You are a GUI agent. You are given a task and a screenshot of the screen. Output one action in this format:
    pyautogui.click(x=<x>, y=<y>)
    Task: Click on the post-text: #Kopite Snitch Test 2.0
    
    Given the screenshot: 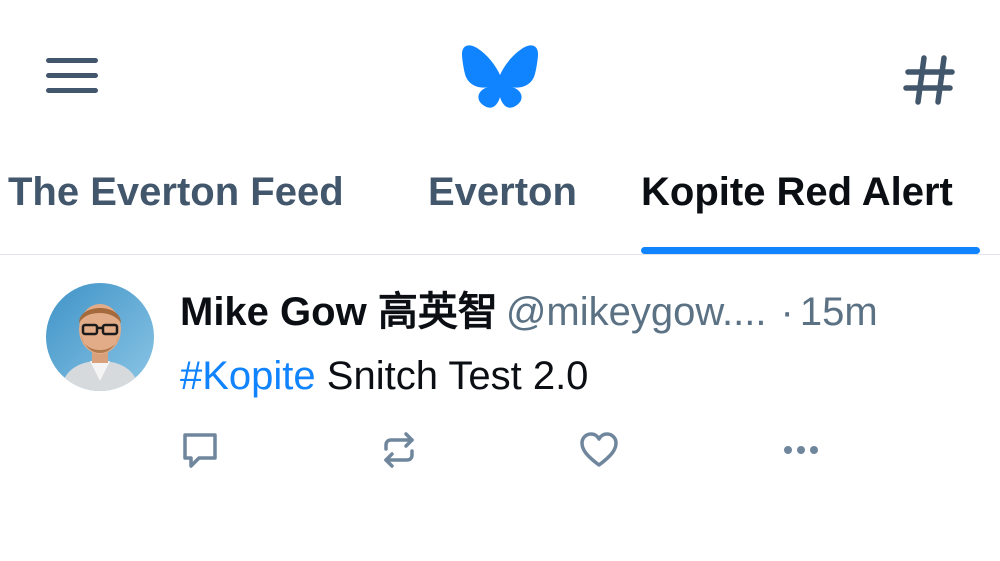 What is the action you would take?
    pyautogui.click(x=384, y=376)
    